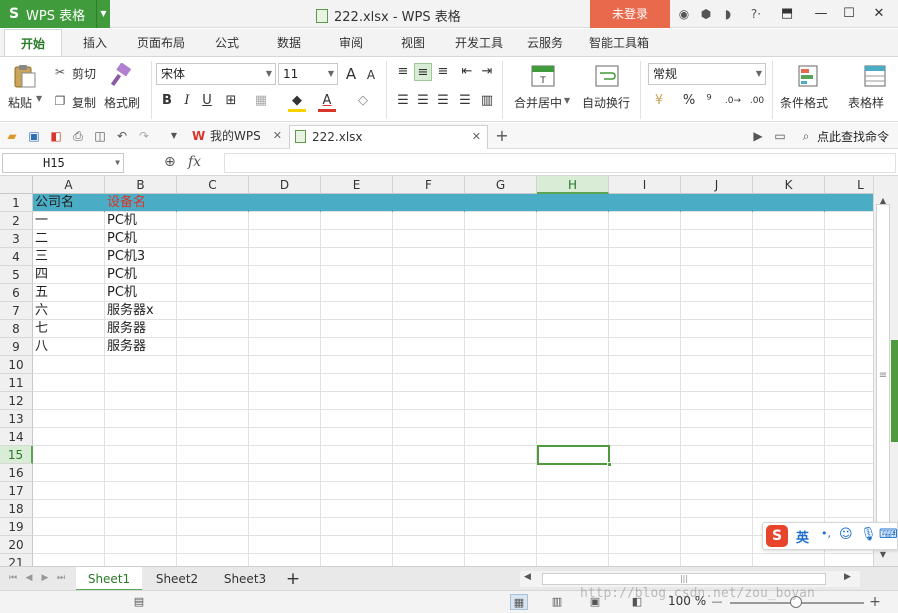  Describe the element at coordinates (327, 101) in the screenshot. I see `font-color-icon: A` at that location.